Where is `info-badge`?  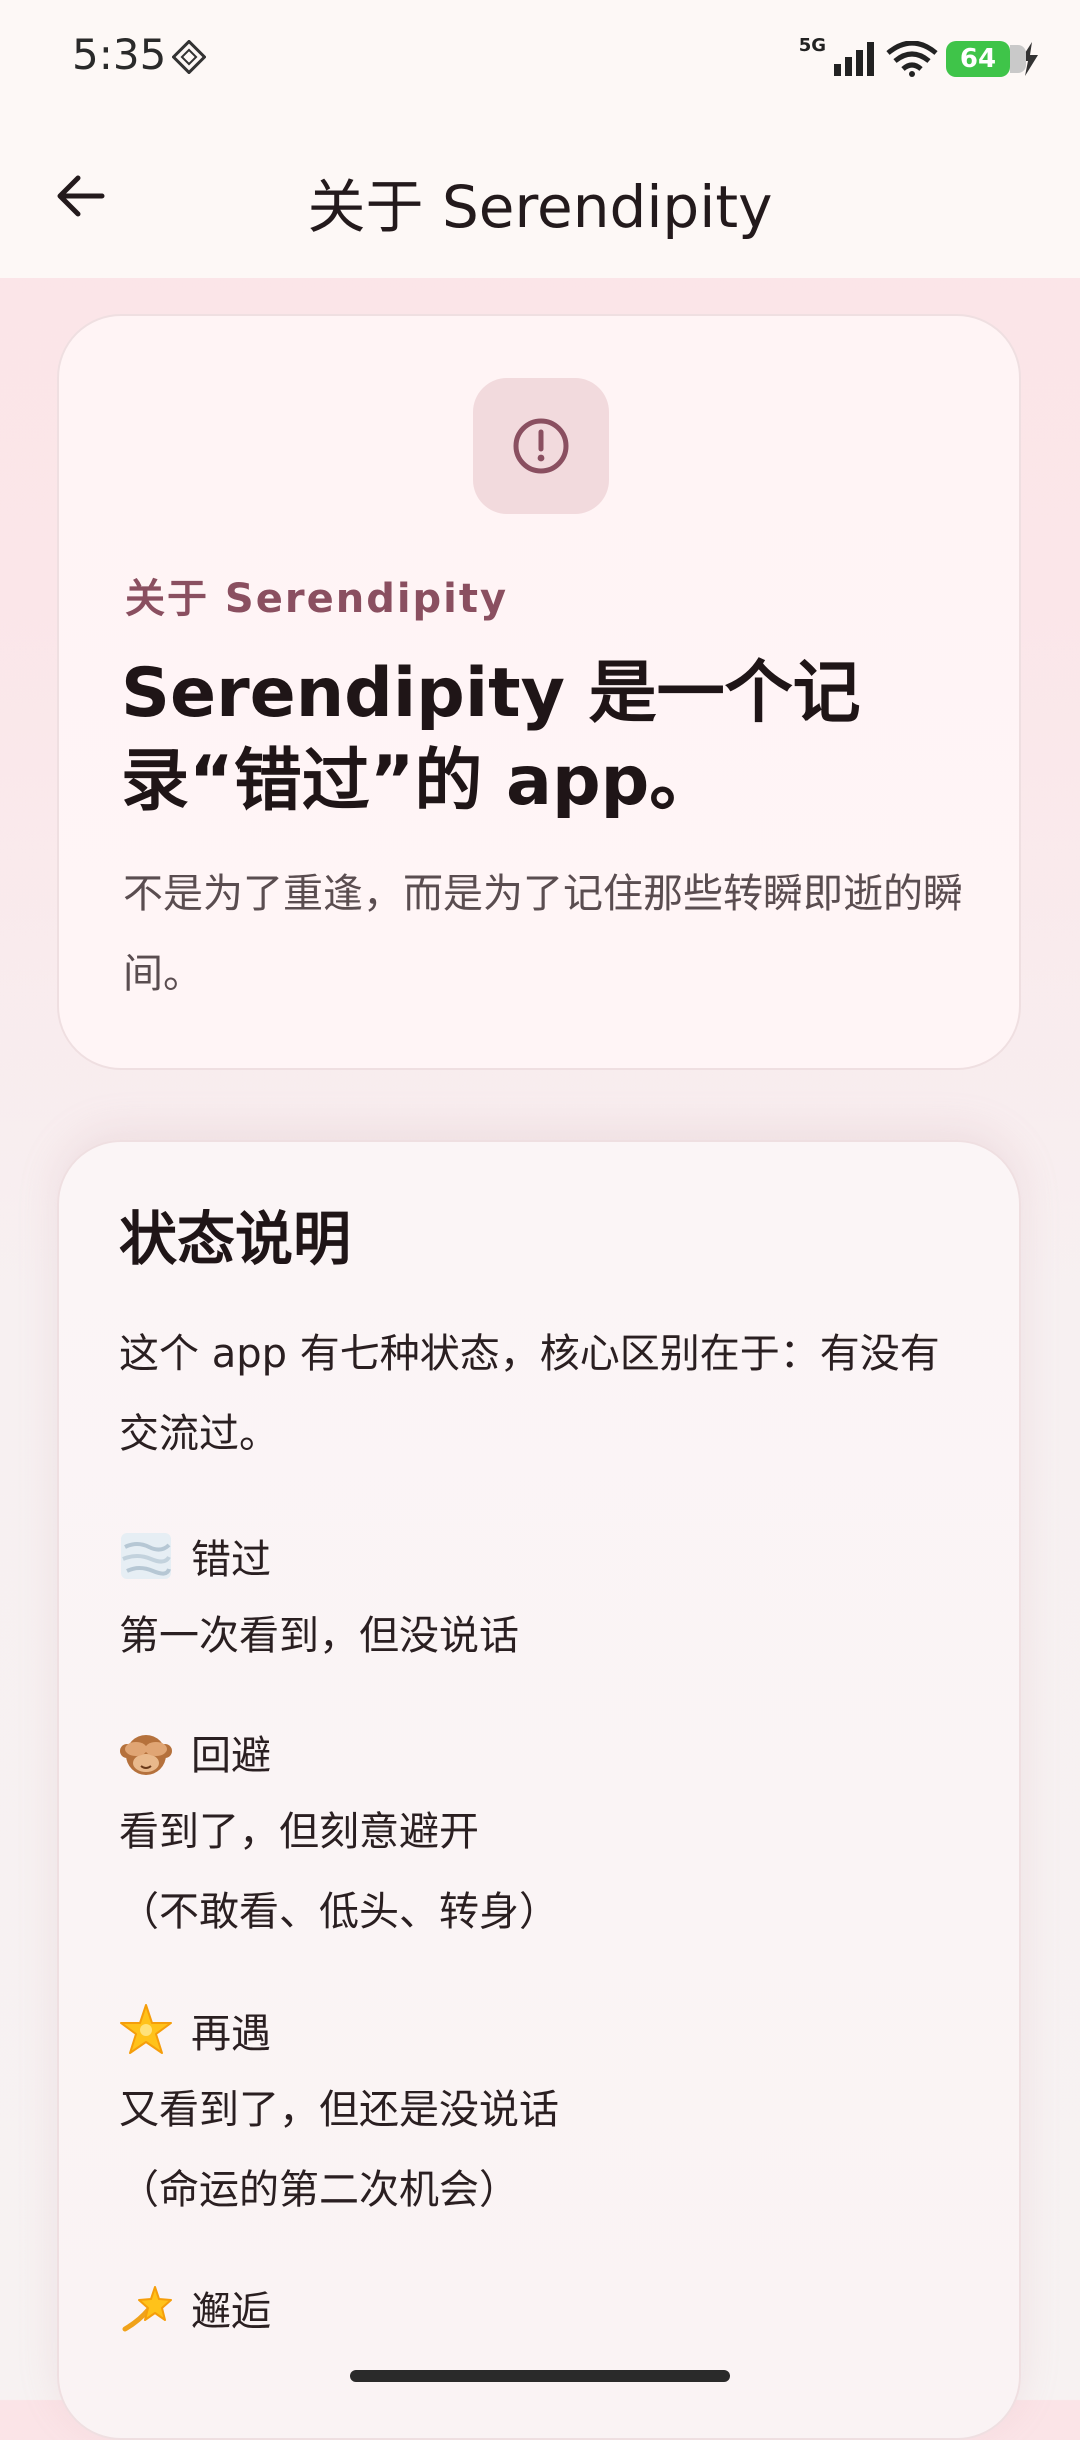 info-badge is located at coordinates (541, 446).